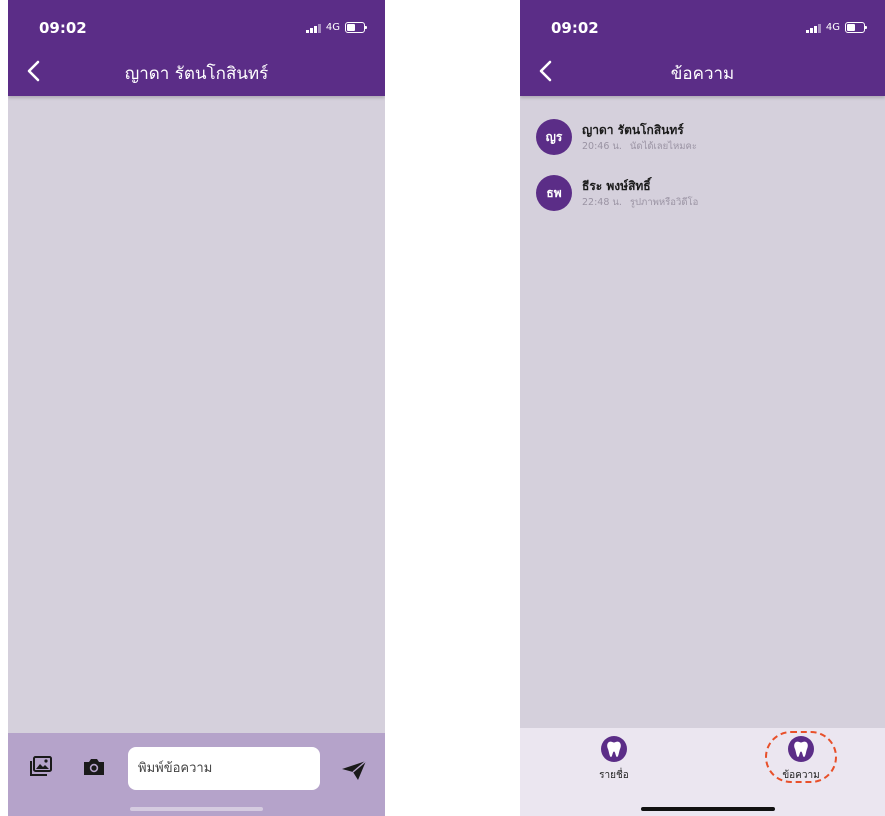 The height and width of the screenshot is (816, 885). I want to click on conversation-meta: 22:48 น. รูปภาพหรือวิดีโอ, so click(640, 202).